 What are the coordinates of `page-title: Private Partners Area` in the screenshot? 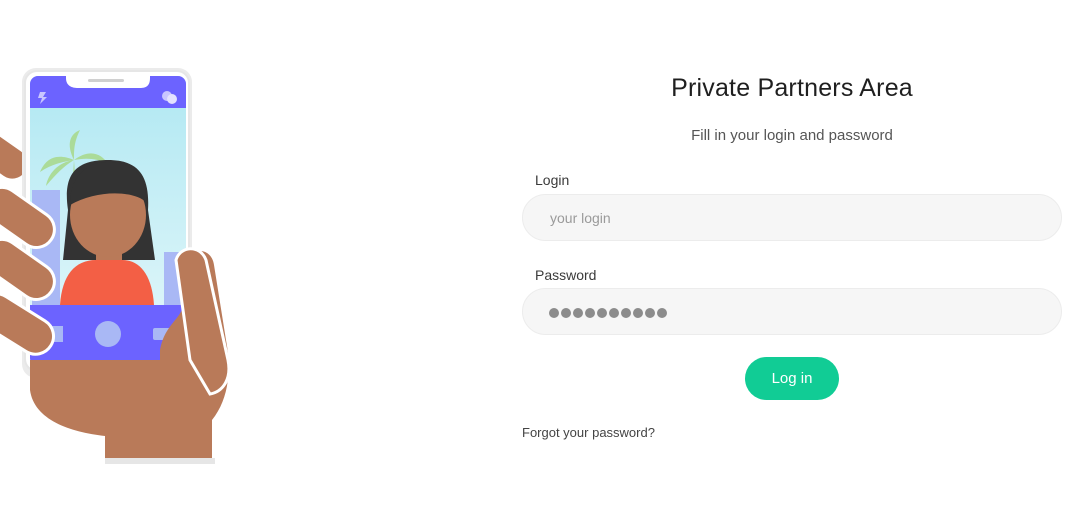 It's located at (792, 88).